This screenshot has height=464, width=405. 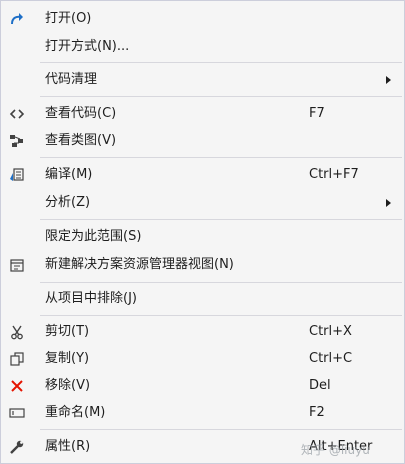 I want to click on menu-label: 移除(V), so click(x=68, y=385).